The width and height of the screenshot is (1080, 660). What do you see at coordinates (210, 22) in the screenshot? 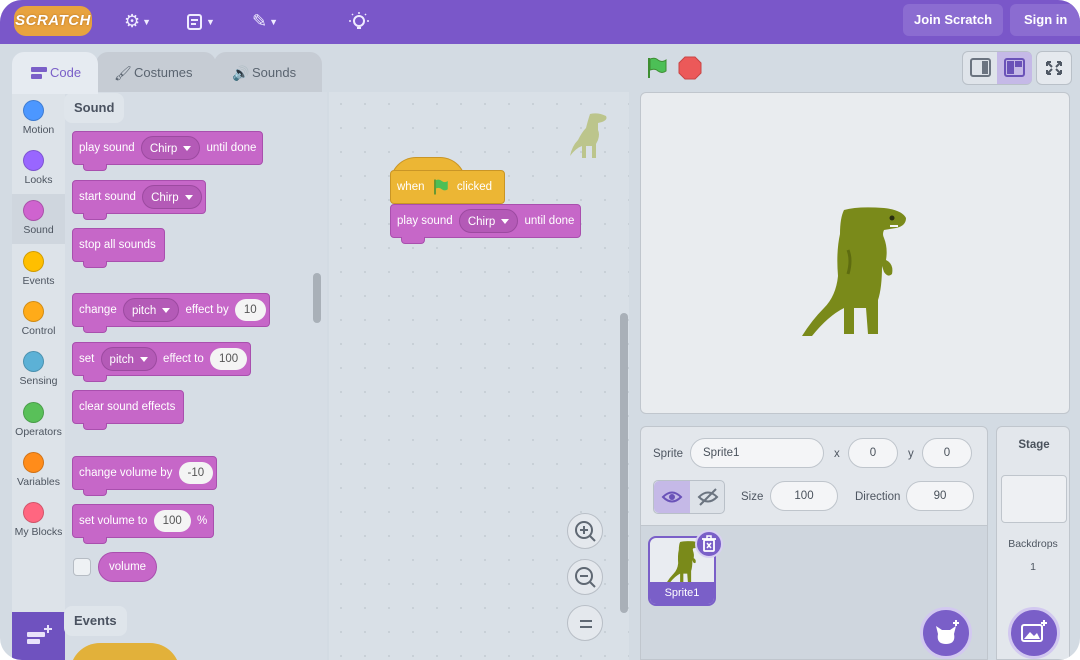
I see `chevron-down-icon: ▼` at bounding box center [210, 22].